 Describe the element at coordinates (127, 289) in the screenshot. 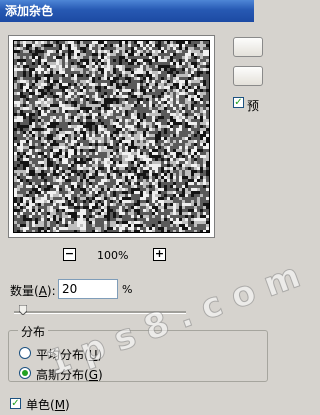

I see `amount-unit: %` at that location.